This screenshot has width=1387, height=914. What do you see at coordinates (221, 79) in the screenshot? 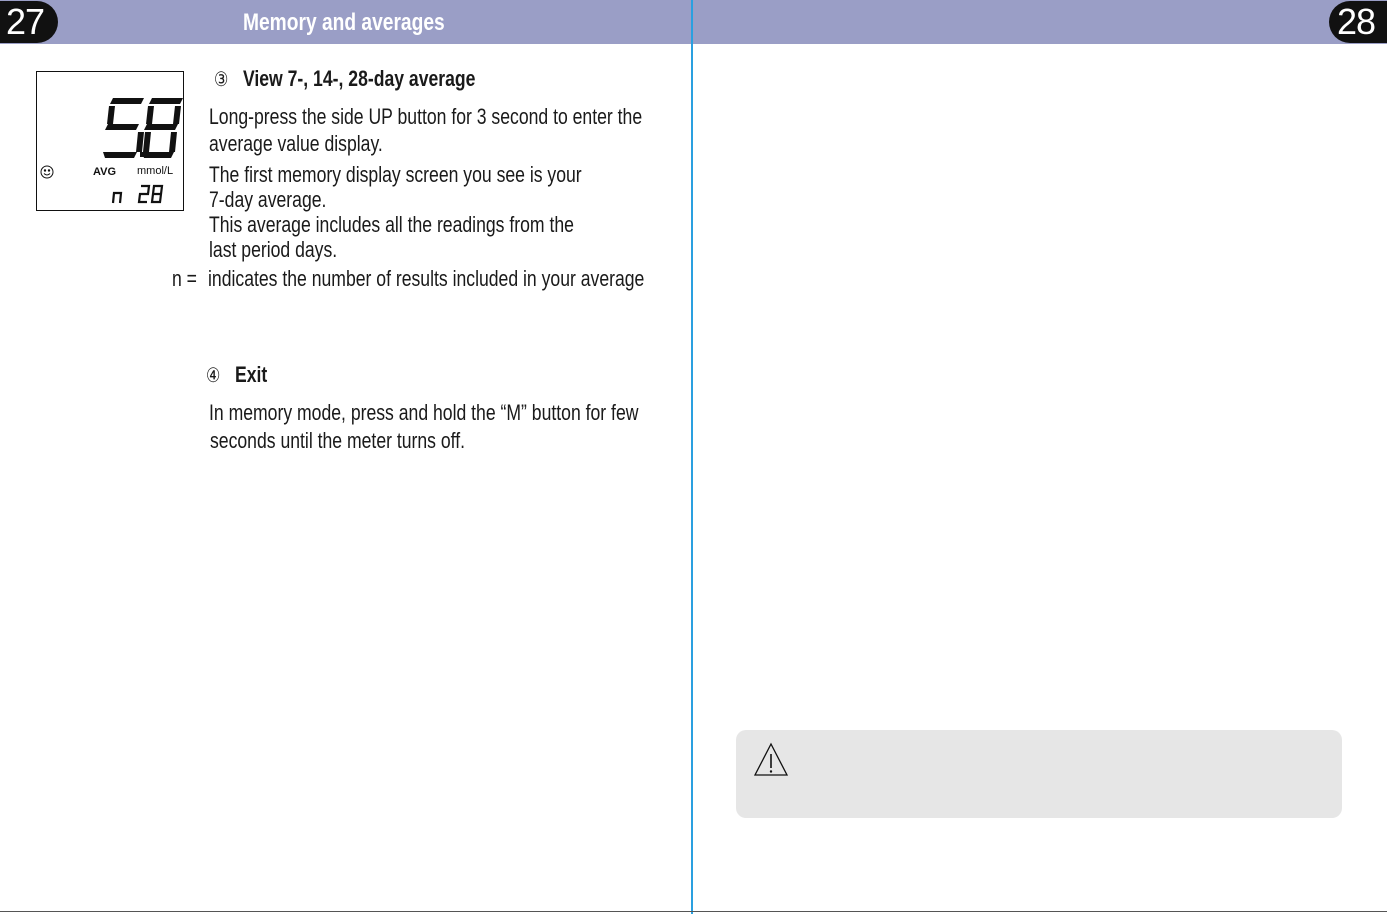
I see `section-3-number: ③` at bounding box center [221, 79].